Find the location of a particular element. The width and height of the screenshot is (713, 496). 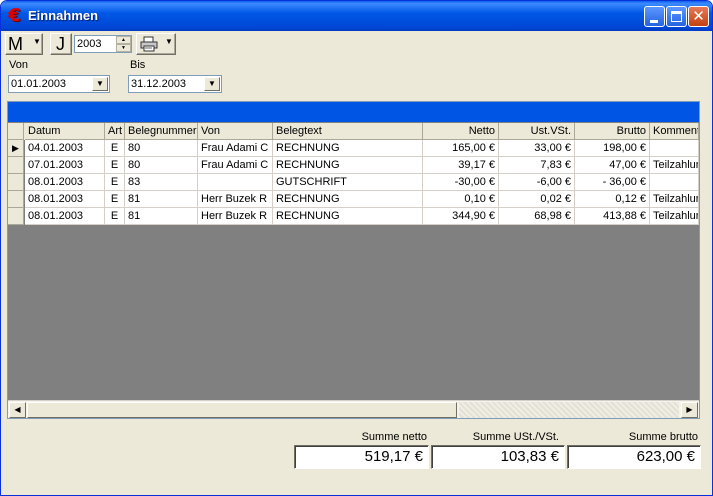

col-header: Komment is located at coordinates (674, 131).